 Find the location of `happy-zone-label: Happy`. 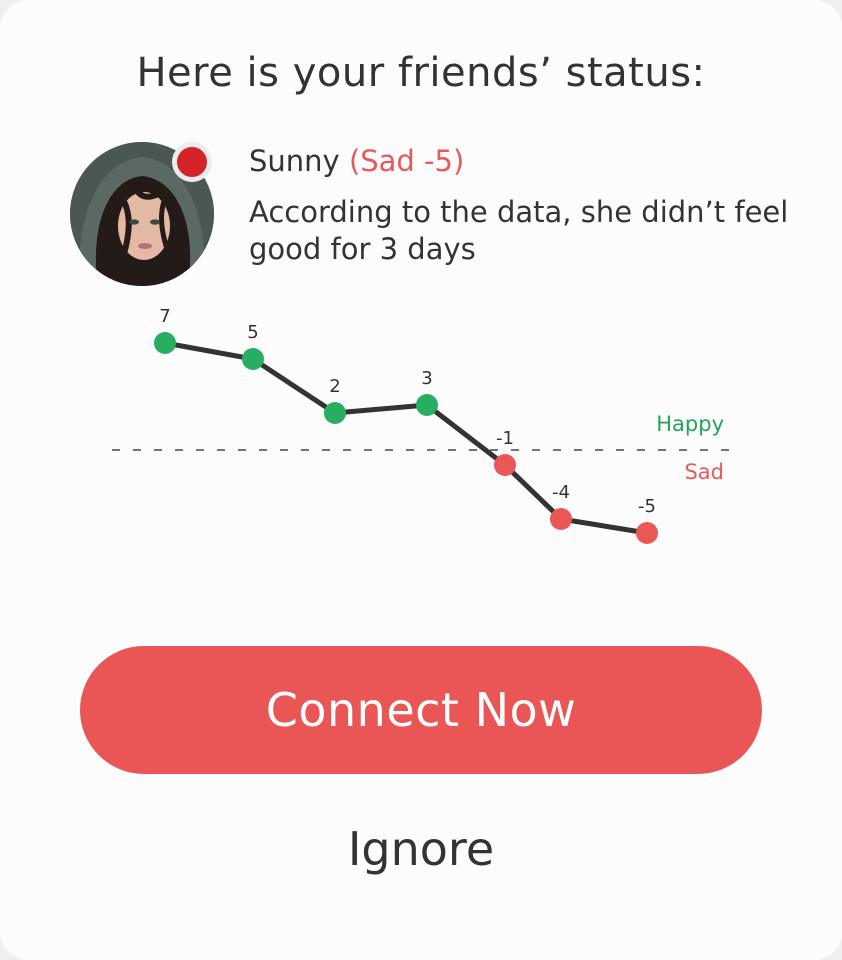

happy-zone-label: Happy is located at coordinates (690, 424).